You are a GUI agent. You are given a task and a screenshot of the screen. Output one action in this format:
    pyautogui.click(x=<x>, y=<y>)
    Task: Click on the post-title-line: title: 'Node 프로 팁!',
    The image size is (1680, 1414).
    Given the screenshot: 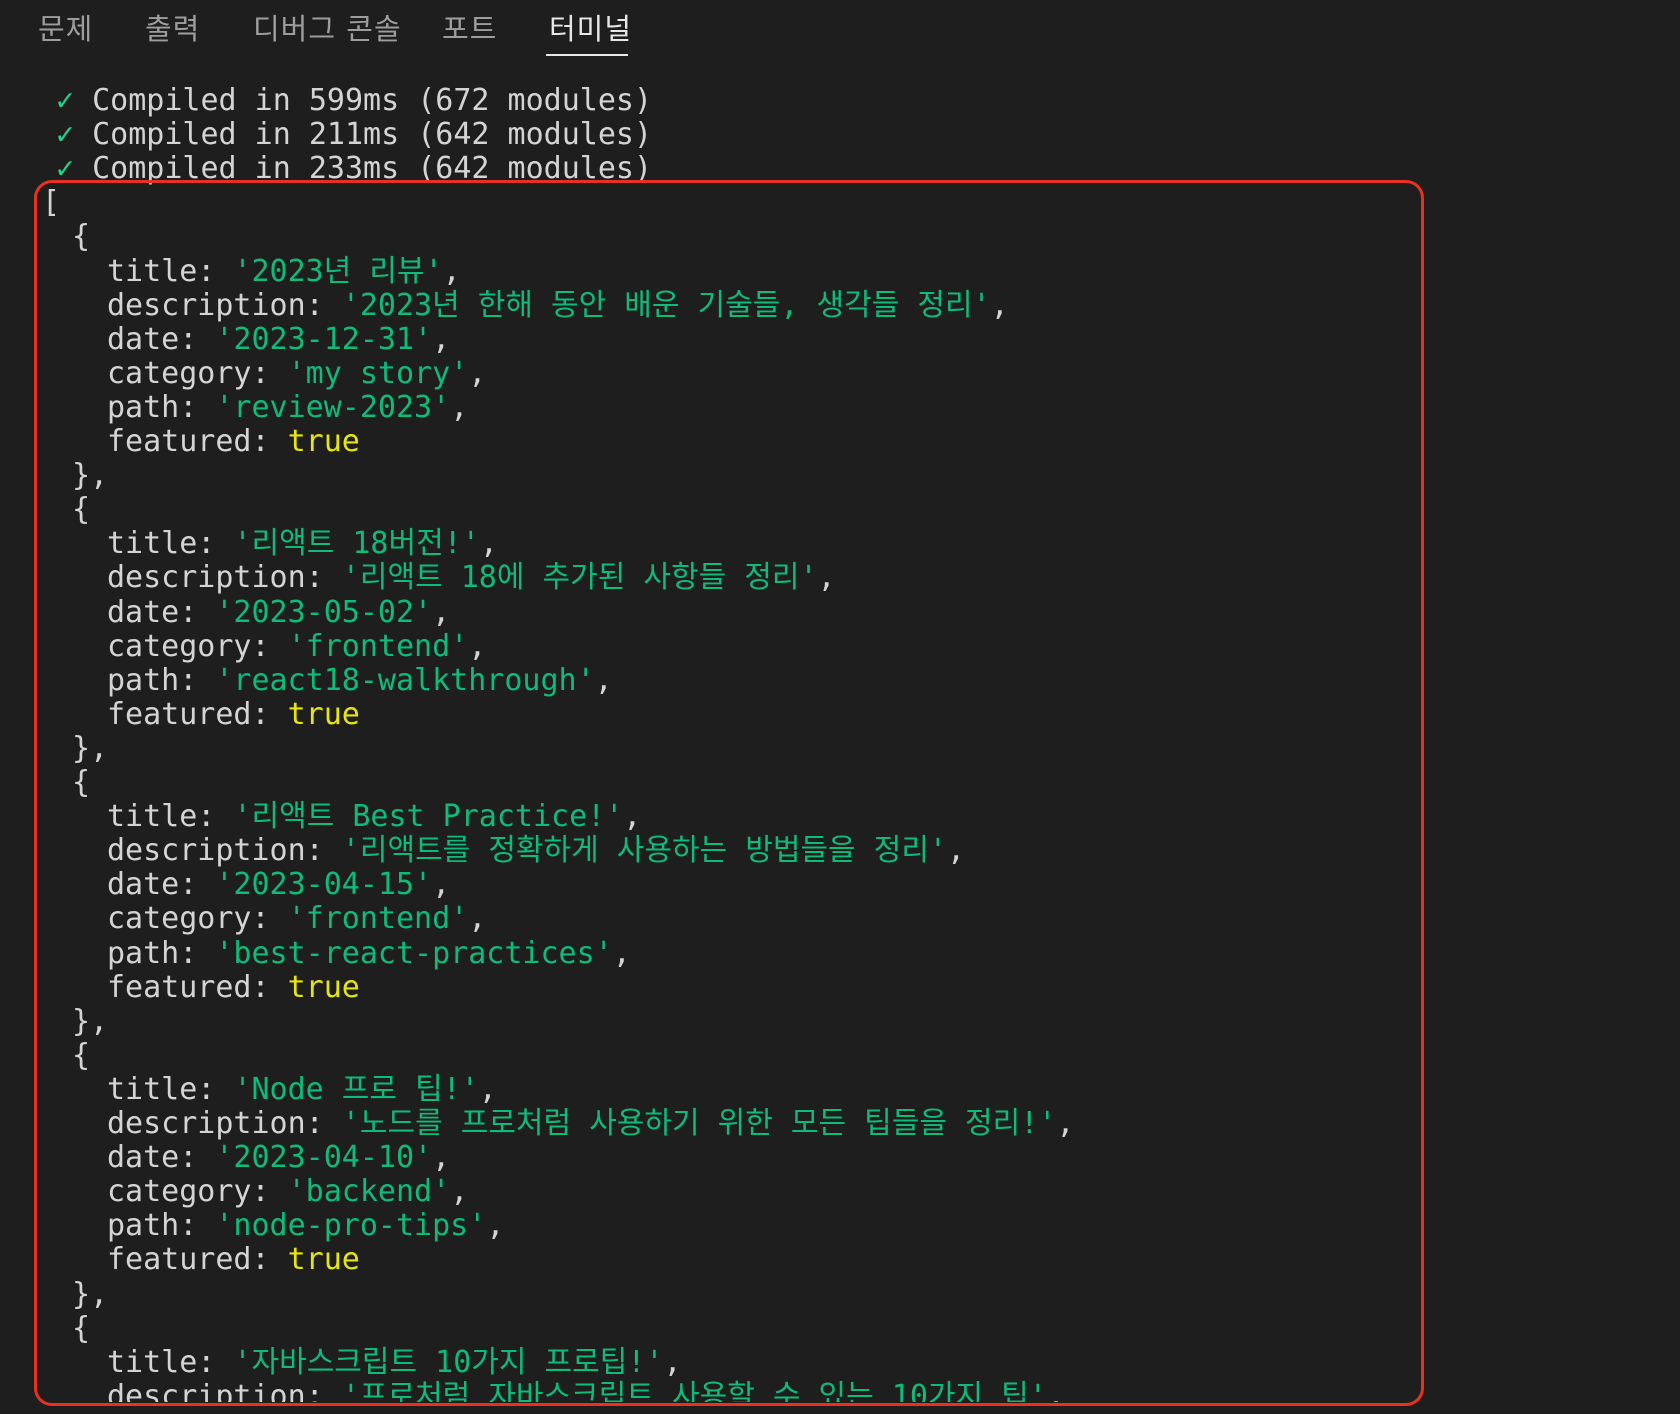 What is the action you would take?
    pyautogui.click(x=302, y=1089)
    